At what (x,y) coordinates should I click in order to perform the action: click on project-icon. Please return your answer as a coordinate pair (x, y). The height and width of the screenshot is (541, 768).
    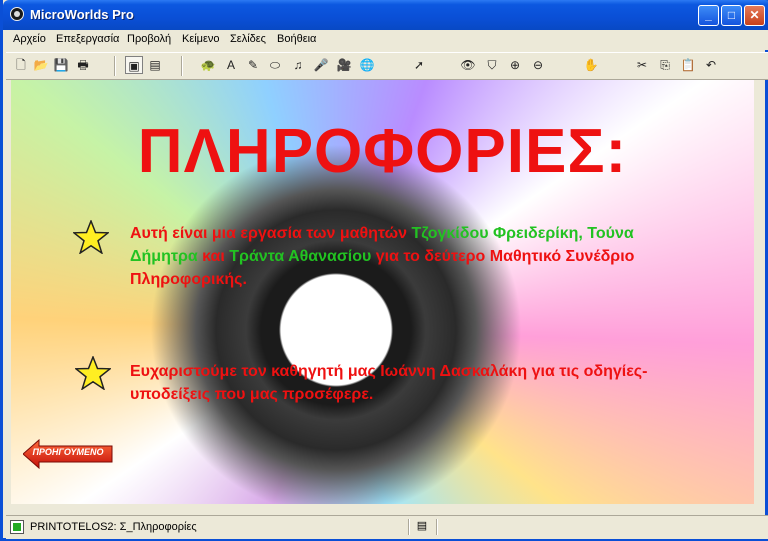
    Looking at the image, I should click on (17, 527).